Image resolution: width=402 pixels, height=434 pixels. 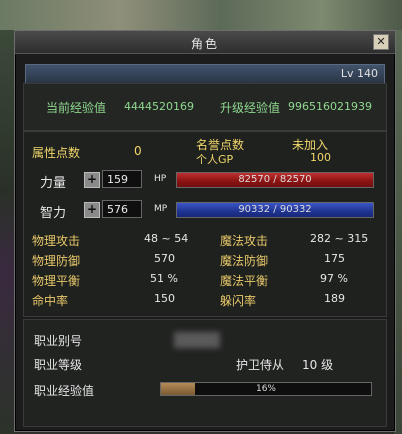 I want to click on job-exp-bar: 16%, so click(x=266, y=389).